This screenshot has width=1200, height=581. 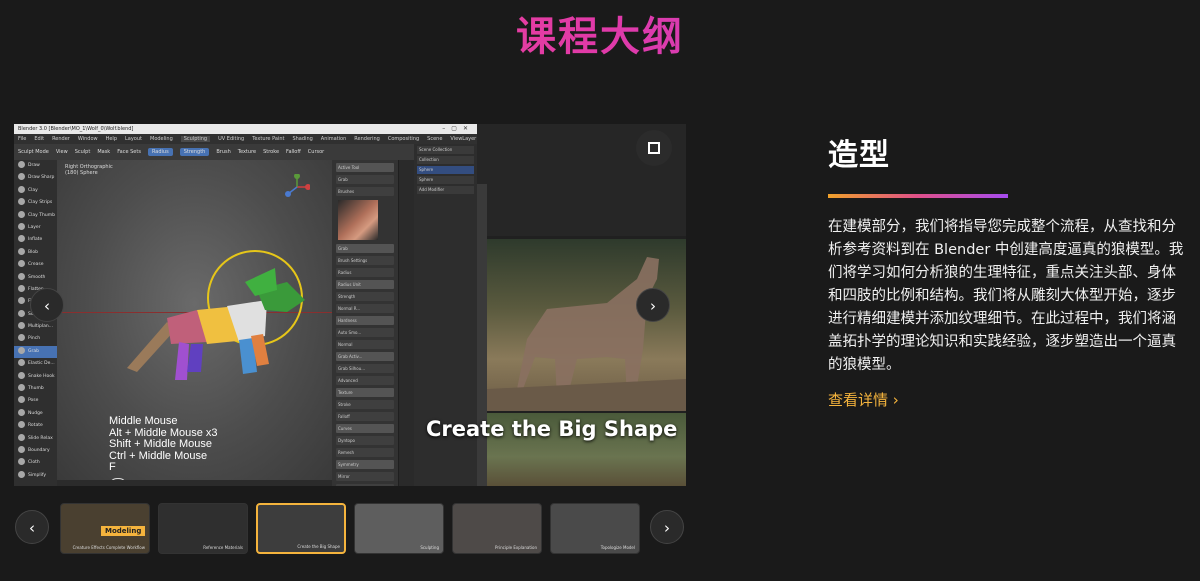 What do you see at coordinates (203, 528) in the screenshot?
I see `thumbnail: Reference Materials` at bounding box center [203, 528].